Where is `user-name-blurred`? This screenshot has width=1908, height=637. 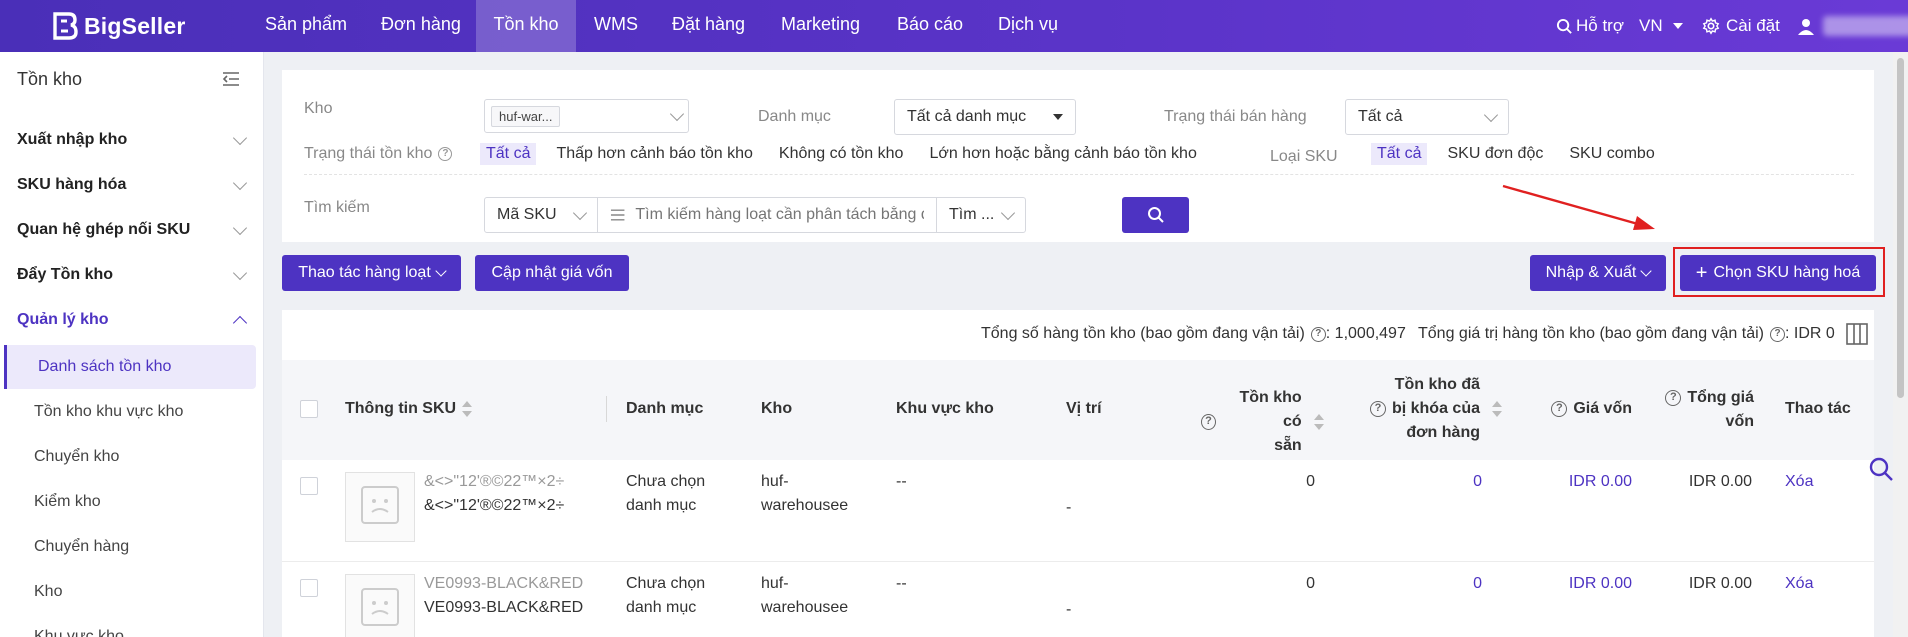
user-name-blurred is located at coordinates (1865, 26).